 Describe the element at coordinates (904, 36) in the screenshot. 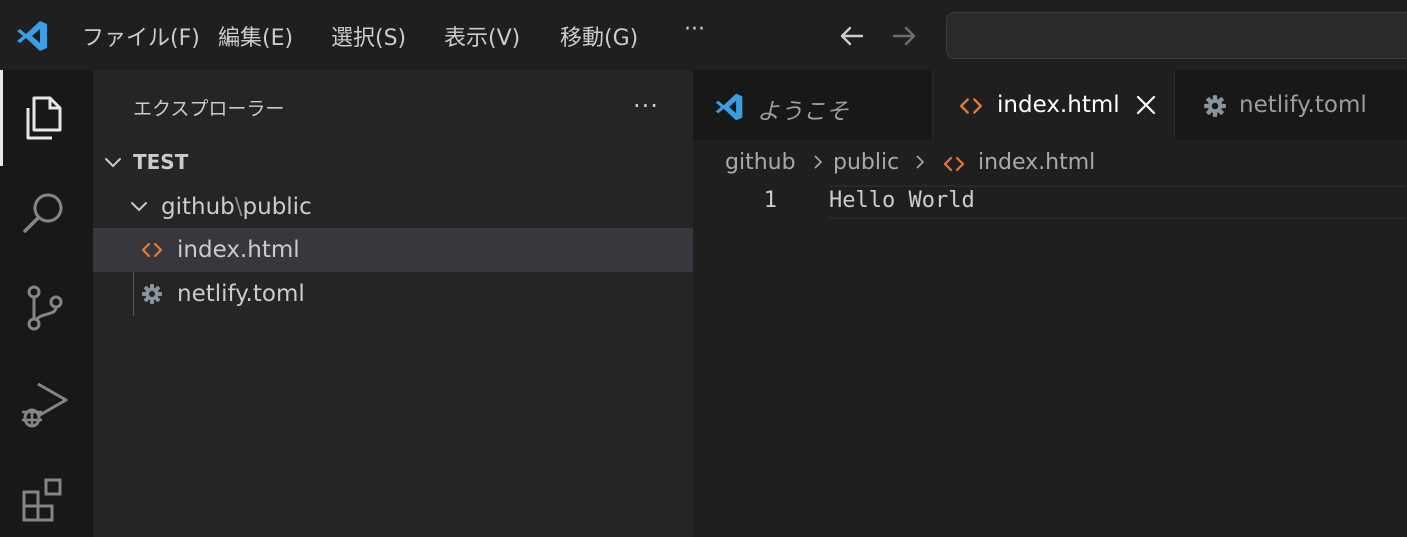

I see `forward-arrow-icon` at that location.